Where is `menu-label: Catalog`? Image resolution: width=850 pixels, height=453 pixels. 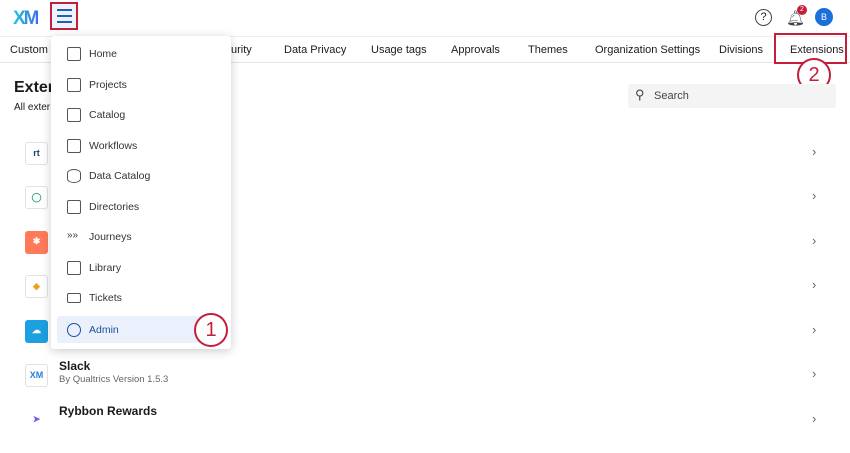
menu-label: Catalog is located at coordinates (107, 114).